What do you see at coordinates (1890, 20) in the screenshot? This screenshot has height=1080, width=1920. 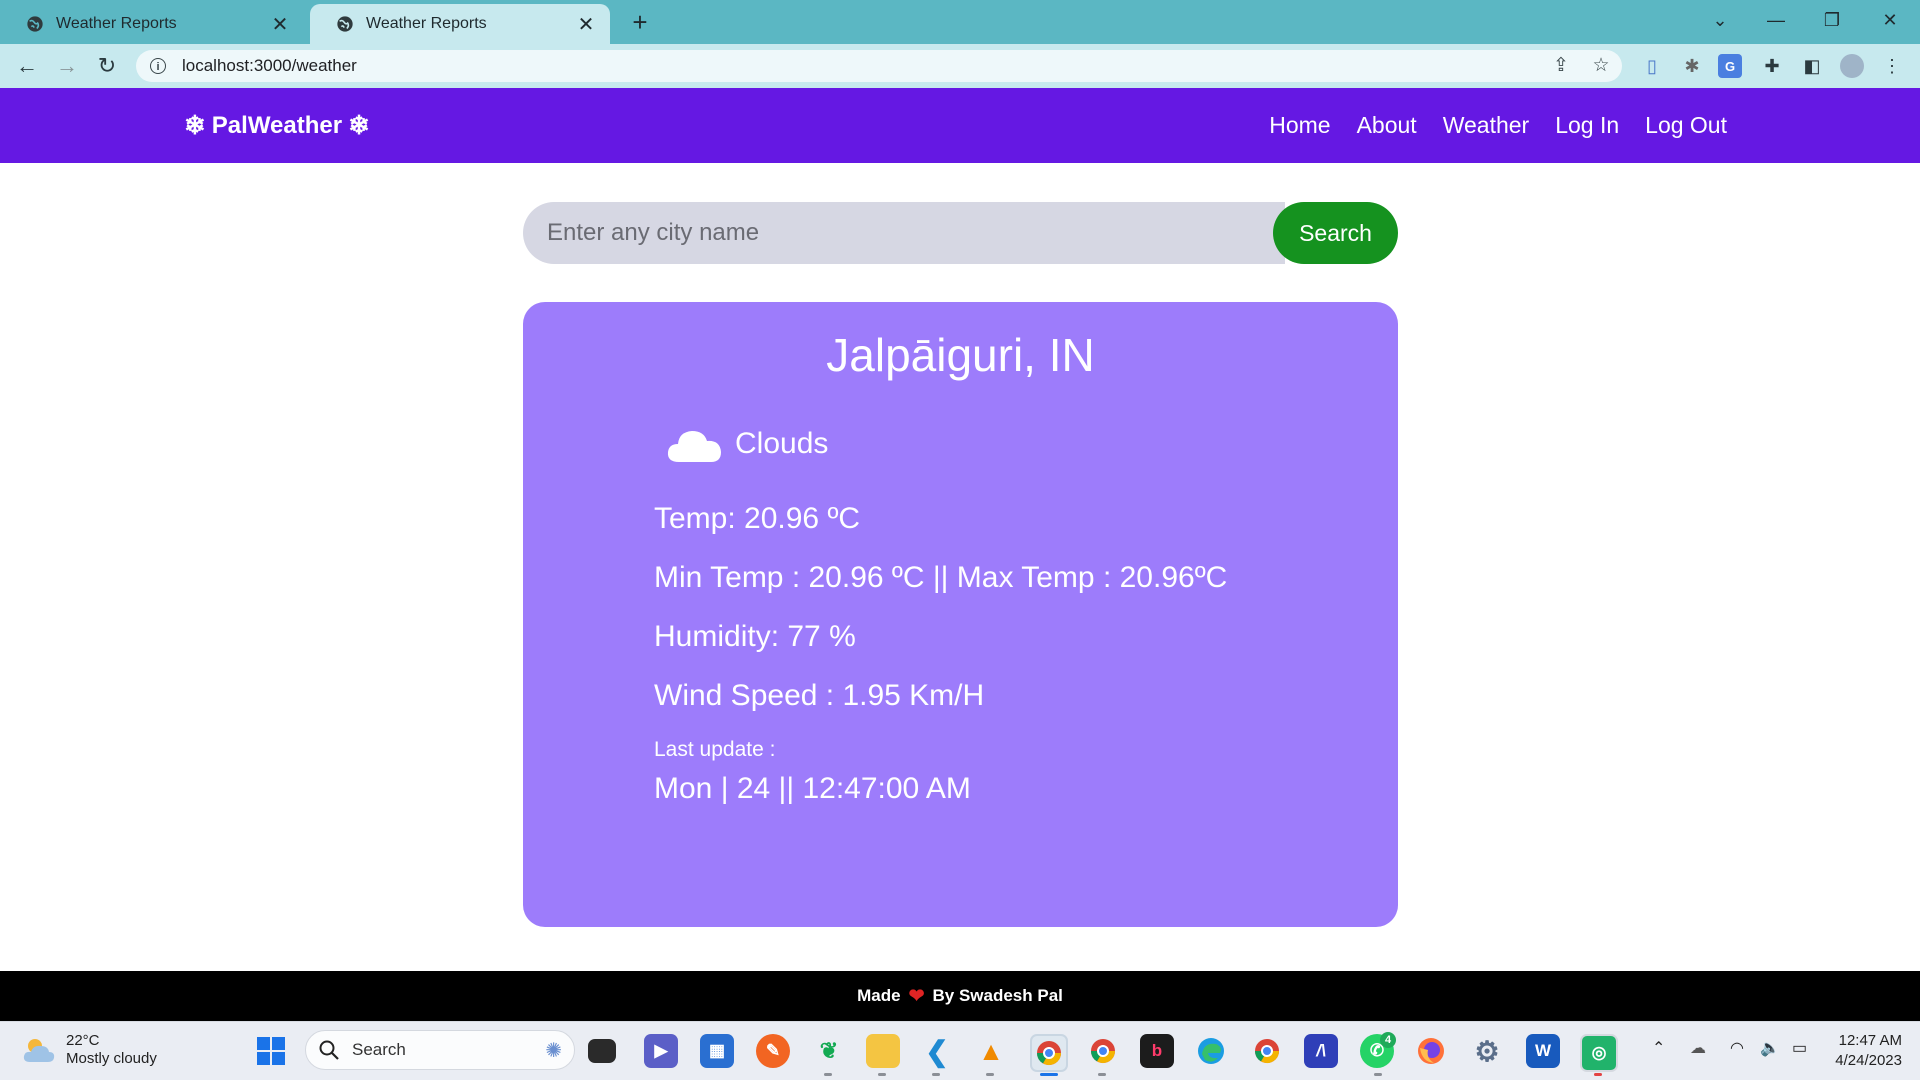 I see `close-window-button: ✕` at bounding box center [1890, 20].